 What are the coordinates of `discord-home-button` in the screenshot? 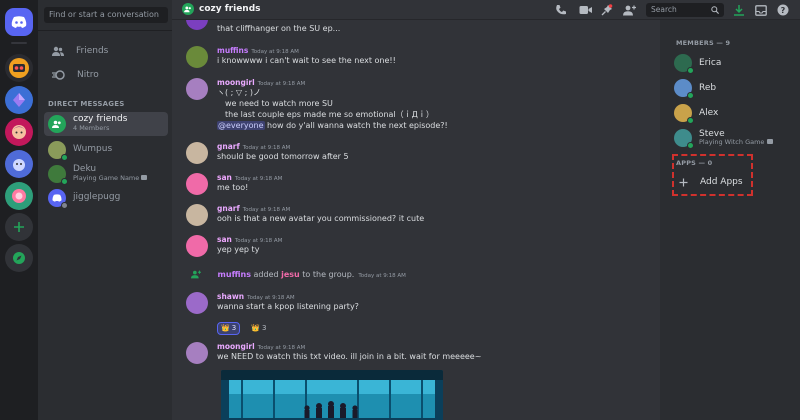 It's located at (19, 22).